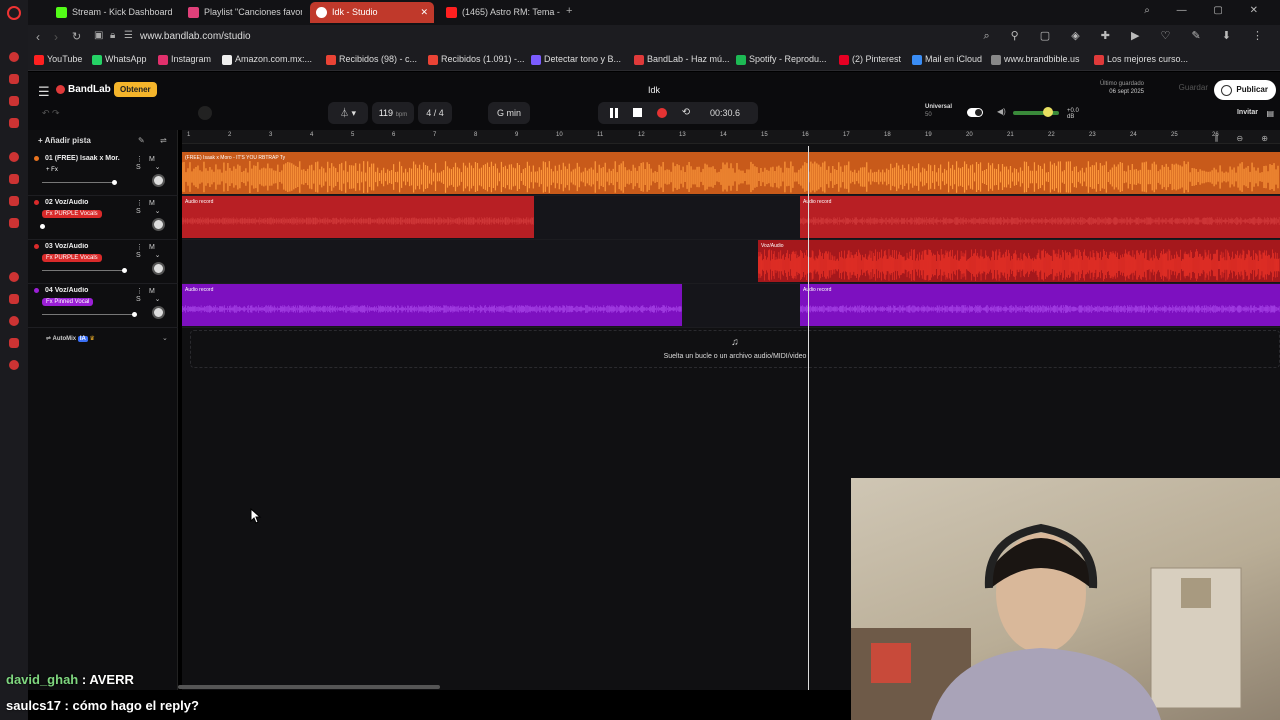 This screenshot has height=720, width=1280. What do you see at coordinates (56, 37) in the screenshot?
I see `forward-icon: ›` at bounding box center [56, 37].